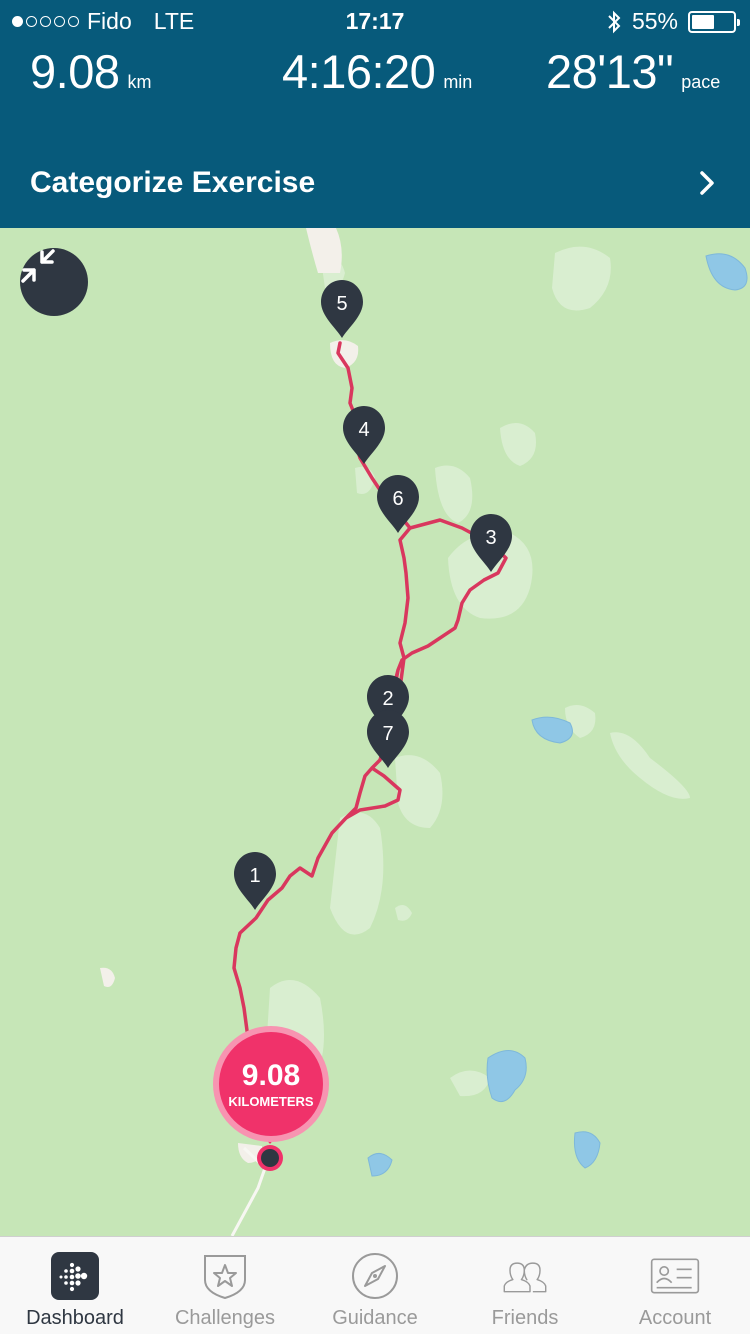 This screenshot has height=1334, width=750. I want to click on km-marker-label: 7, so click(387, 734).